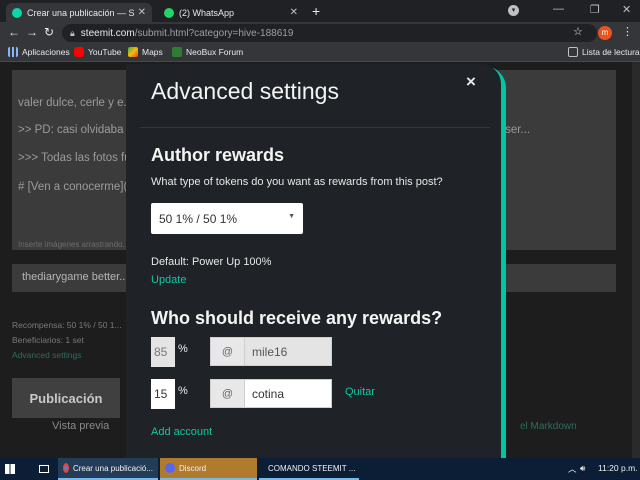 The width and height of the screenshot is (640, 480). What do you see at coordinates (582, 468) in the screenshot?
I see `volume-icon: 🔊︎` at bounding box center [582, 468].